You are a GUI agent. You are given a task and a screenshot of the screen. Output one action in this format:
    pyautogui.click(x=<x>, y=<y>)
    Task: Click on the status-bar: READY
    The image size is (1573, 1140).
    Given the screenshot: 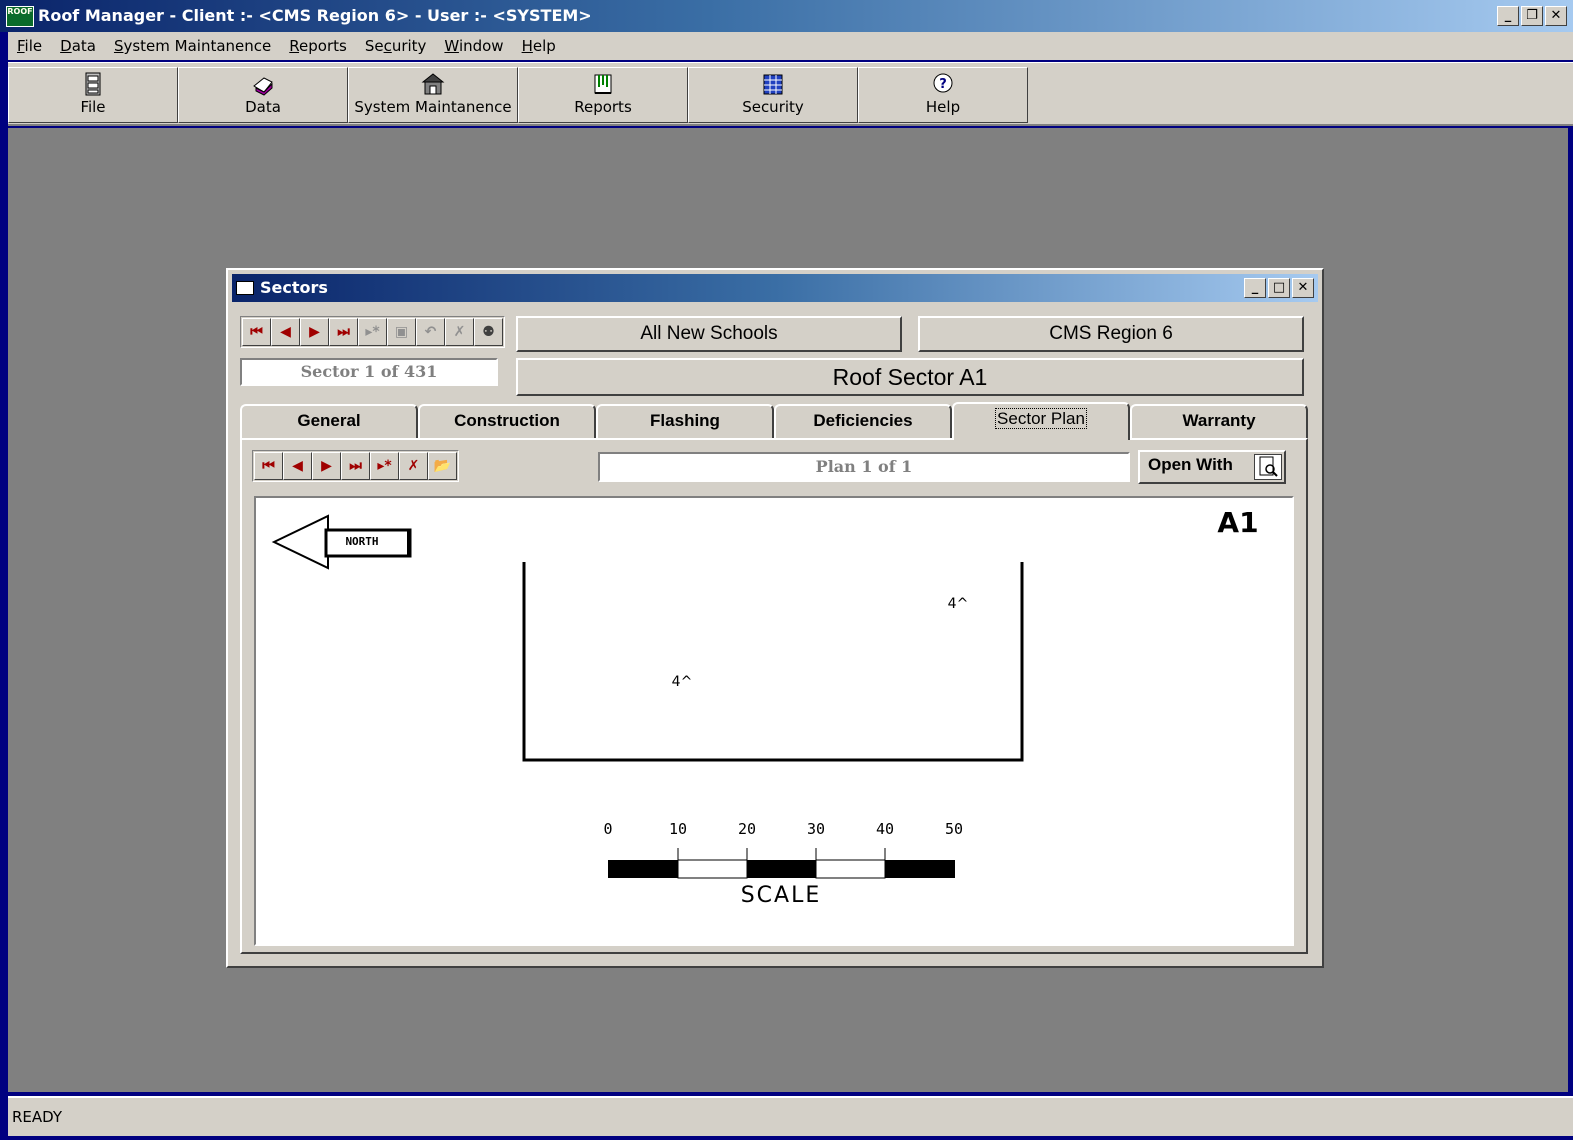 What is the action you would take?
    pyautogui.click(x=790, y=1116)
    